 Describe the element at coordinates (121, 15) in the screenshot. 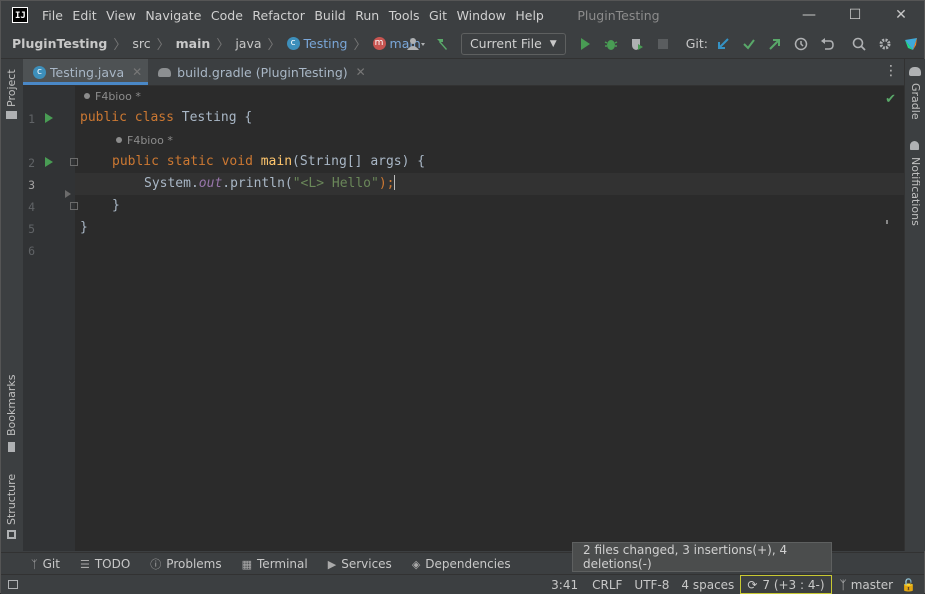

I see `menu-view: View` at that location.